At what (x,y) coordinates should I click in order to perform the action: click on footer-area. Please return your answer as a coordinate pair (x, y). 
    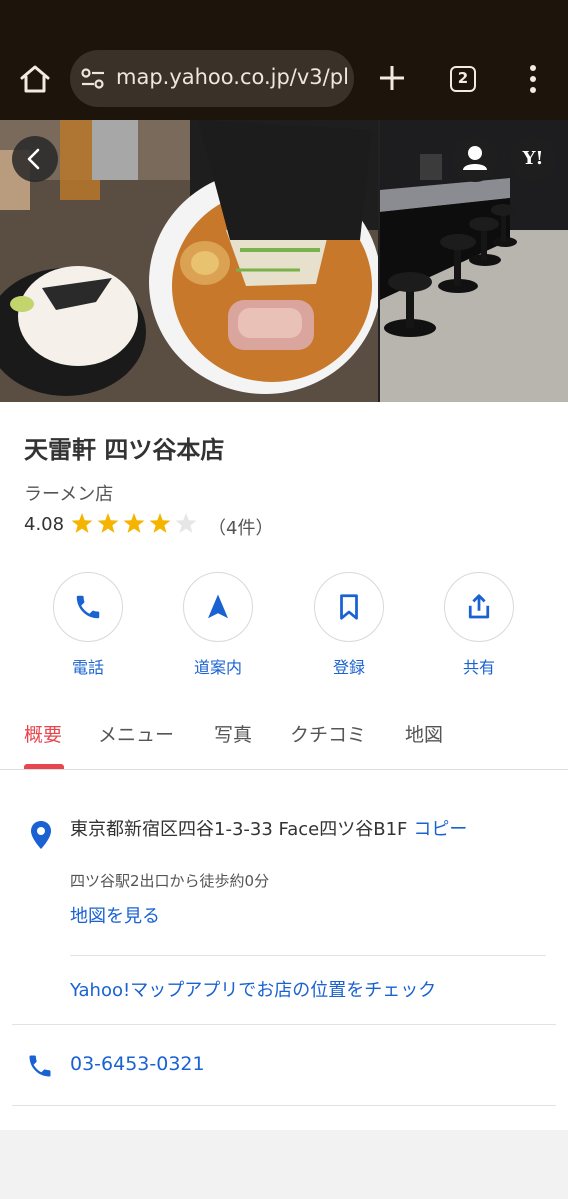
    Looking at the image, I should click on (284, 1164).